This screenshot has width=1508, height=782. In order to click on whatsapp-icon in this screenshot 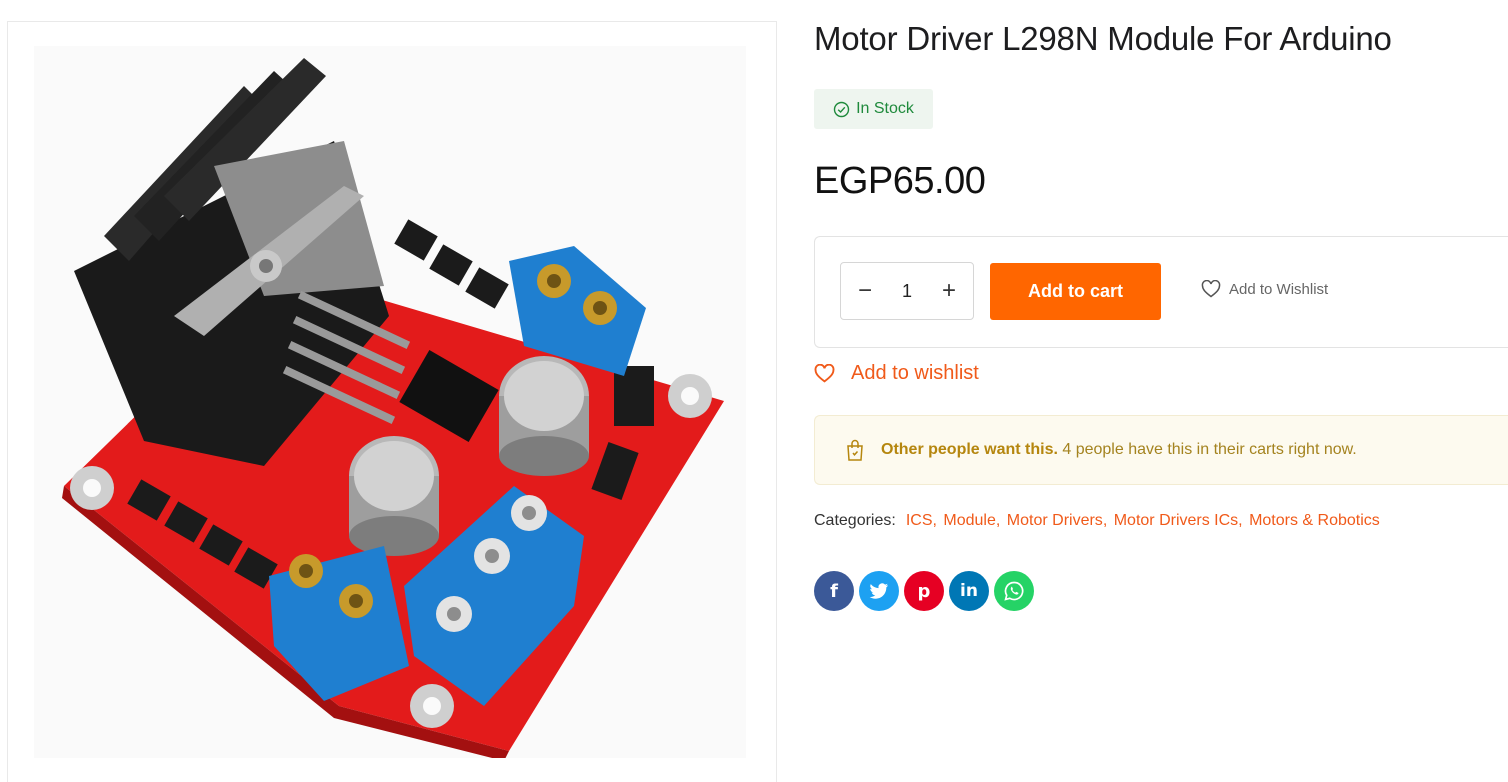, I will do `click(1014, 591)`.